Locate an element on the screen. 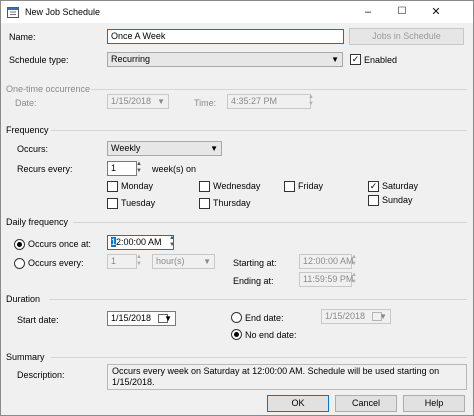  occurs-once-radio is located at coordinates (19, 244).